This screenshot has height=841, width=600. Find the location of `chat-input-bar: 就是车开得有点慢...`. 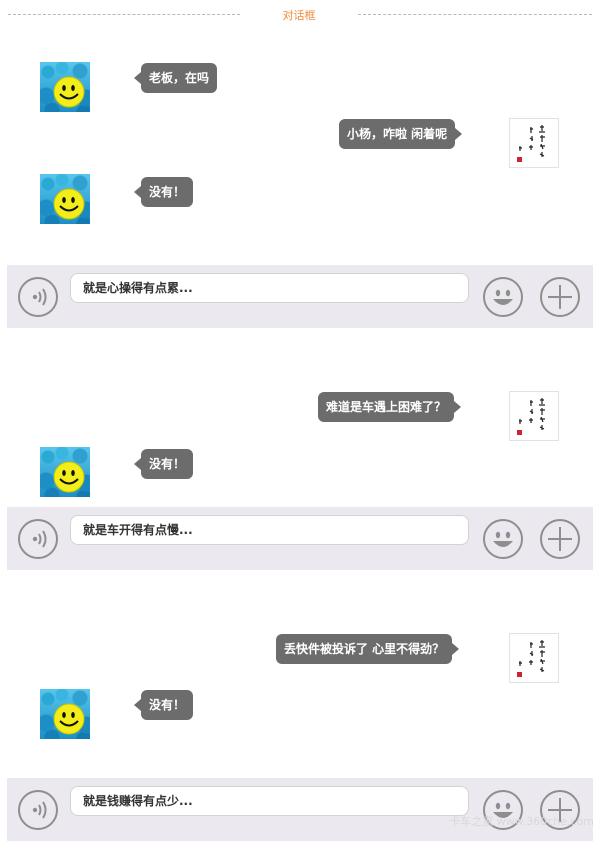

chat-input-bar: 就是车开得有点慢... is located at coordinates (300, 538).